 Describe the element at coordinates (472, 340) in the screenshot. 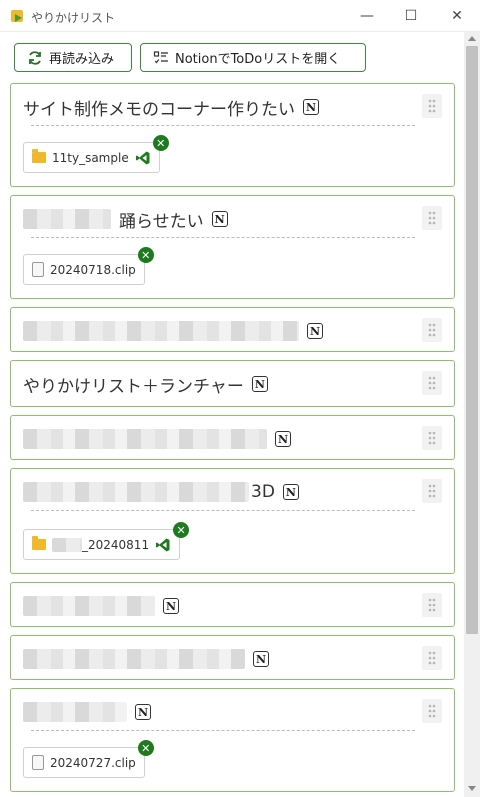

I see `scroll-thumb` at that location.